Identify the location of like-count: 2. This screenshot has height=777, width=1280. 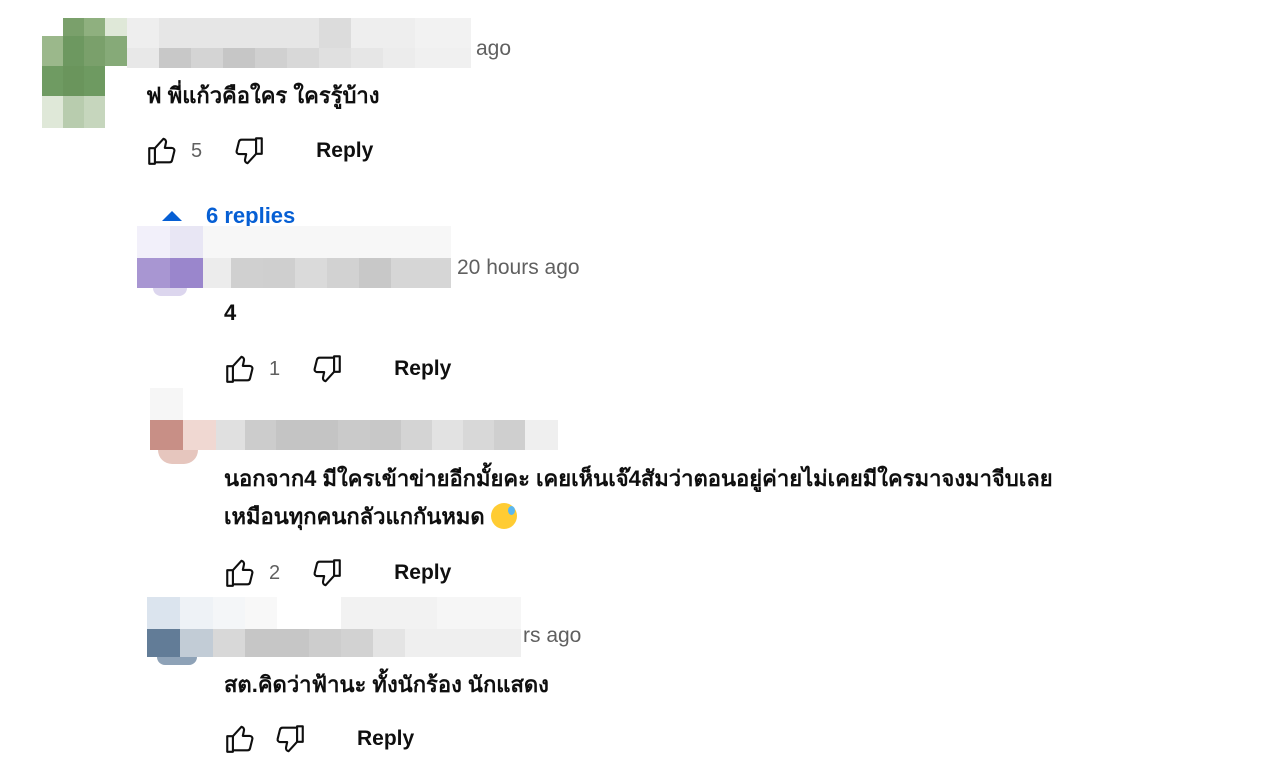
(275, 572).